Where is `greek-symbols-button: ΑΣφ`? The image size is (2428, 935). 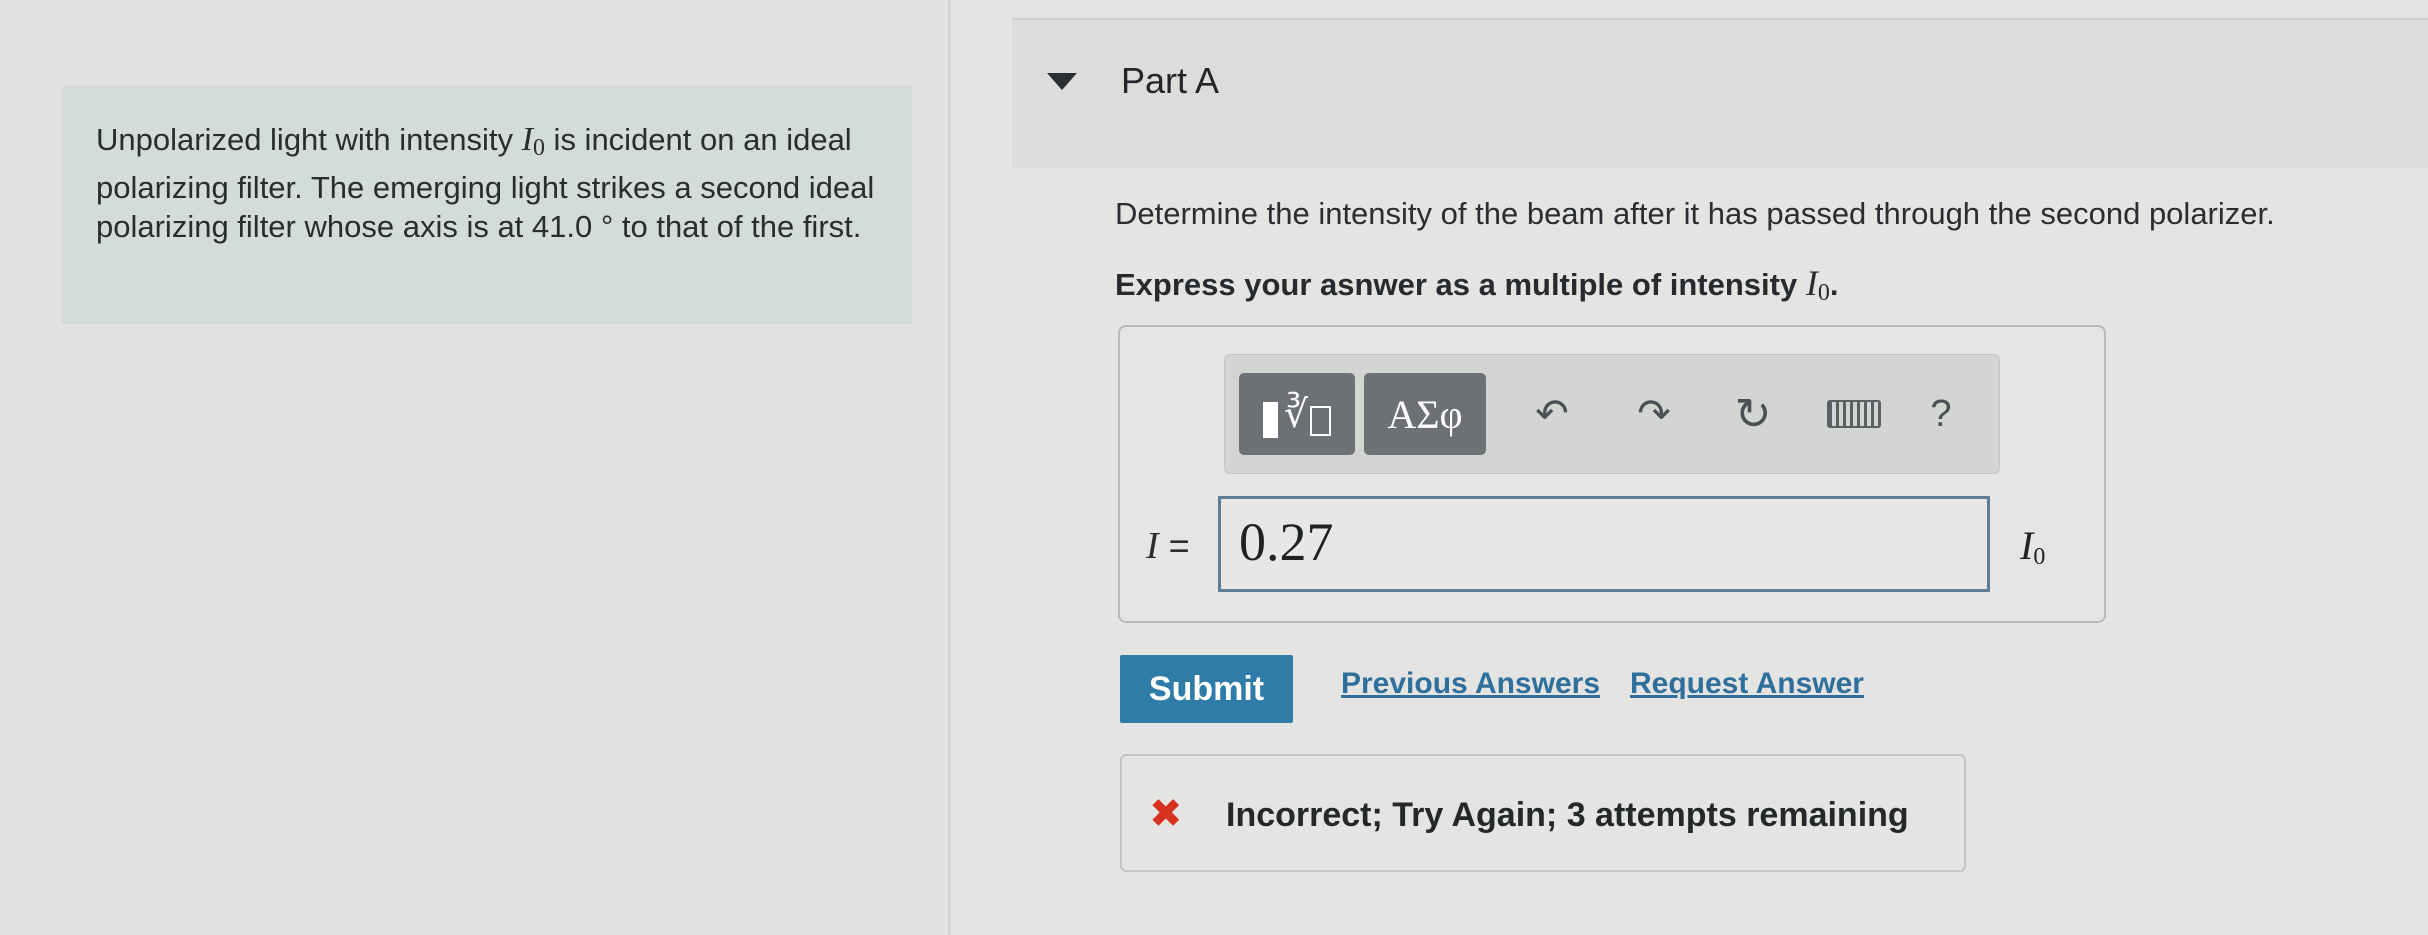
greek-symbols-button: ΑΣφ is located at coordinates (1425, 414).